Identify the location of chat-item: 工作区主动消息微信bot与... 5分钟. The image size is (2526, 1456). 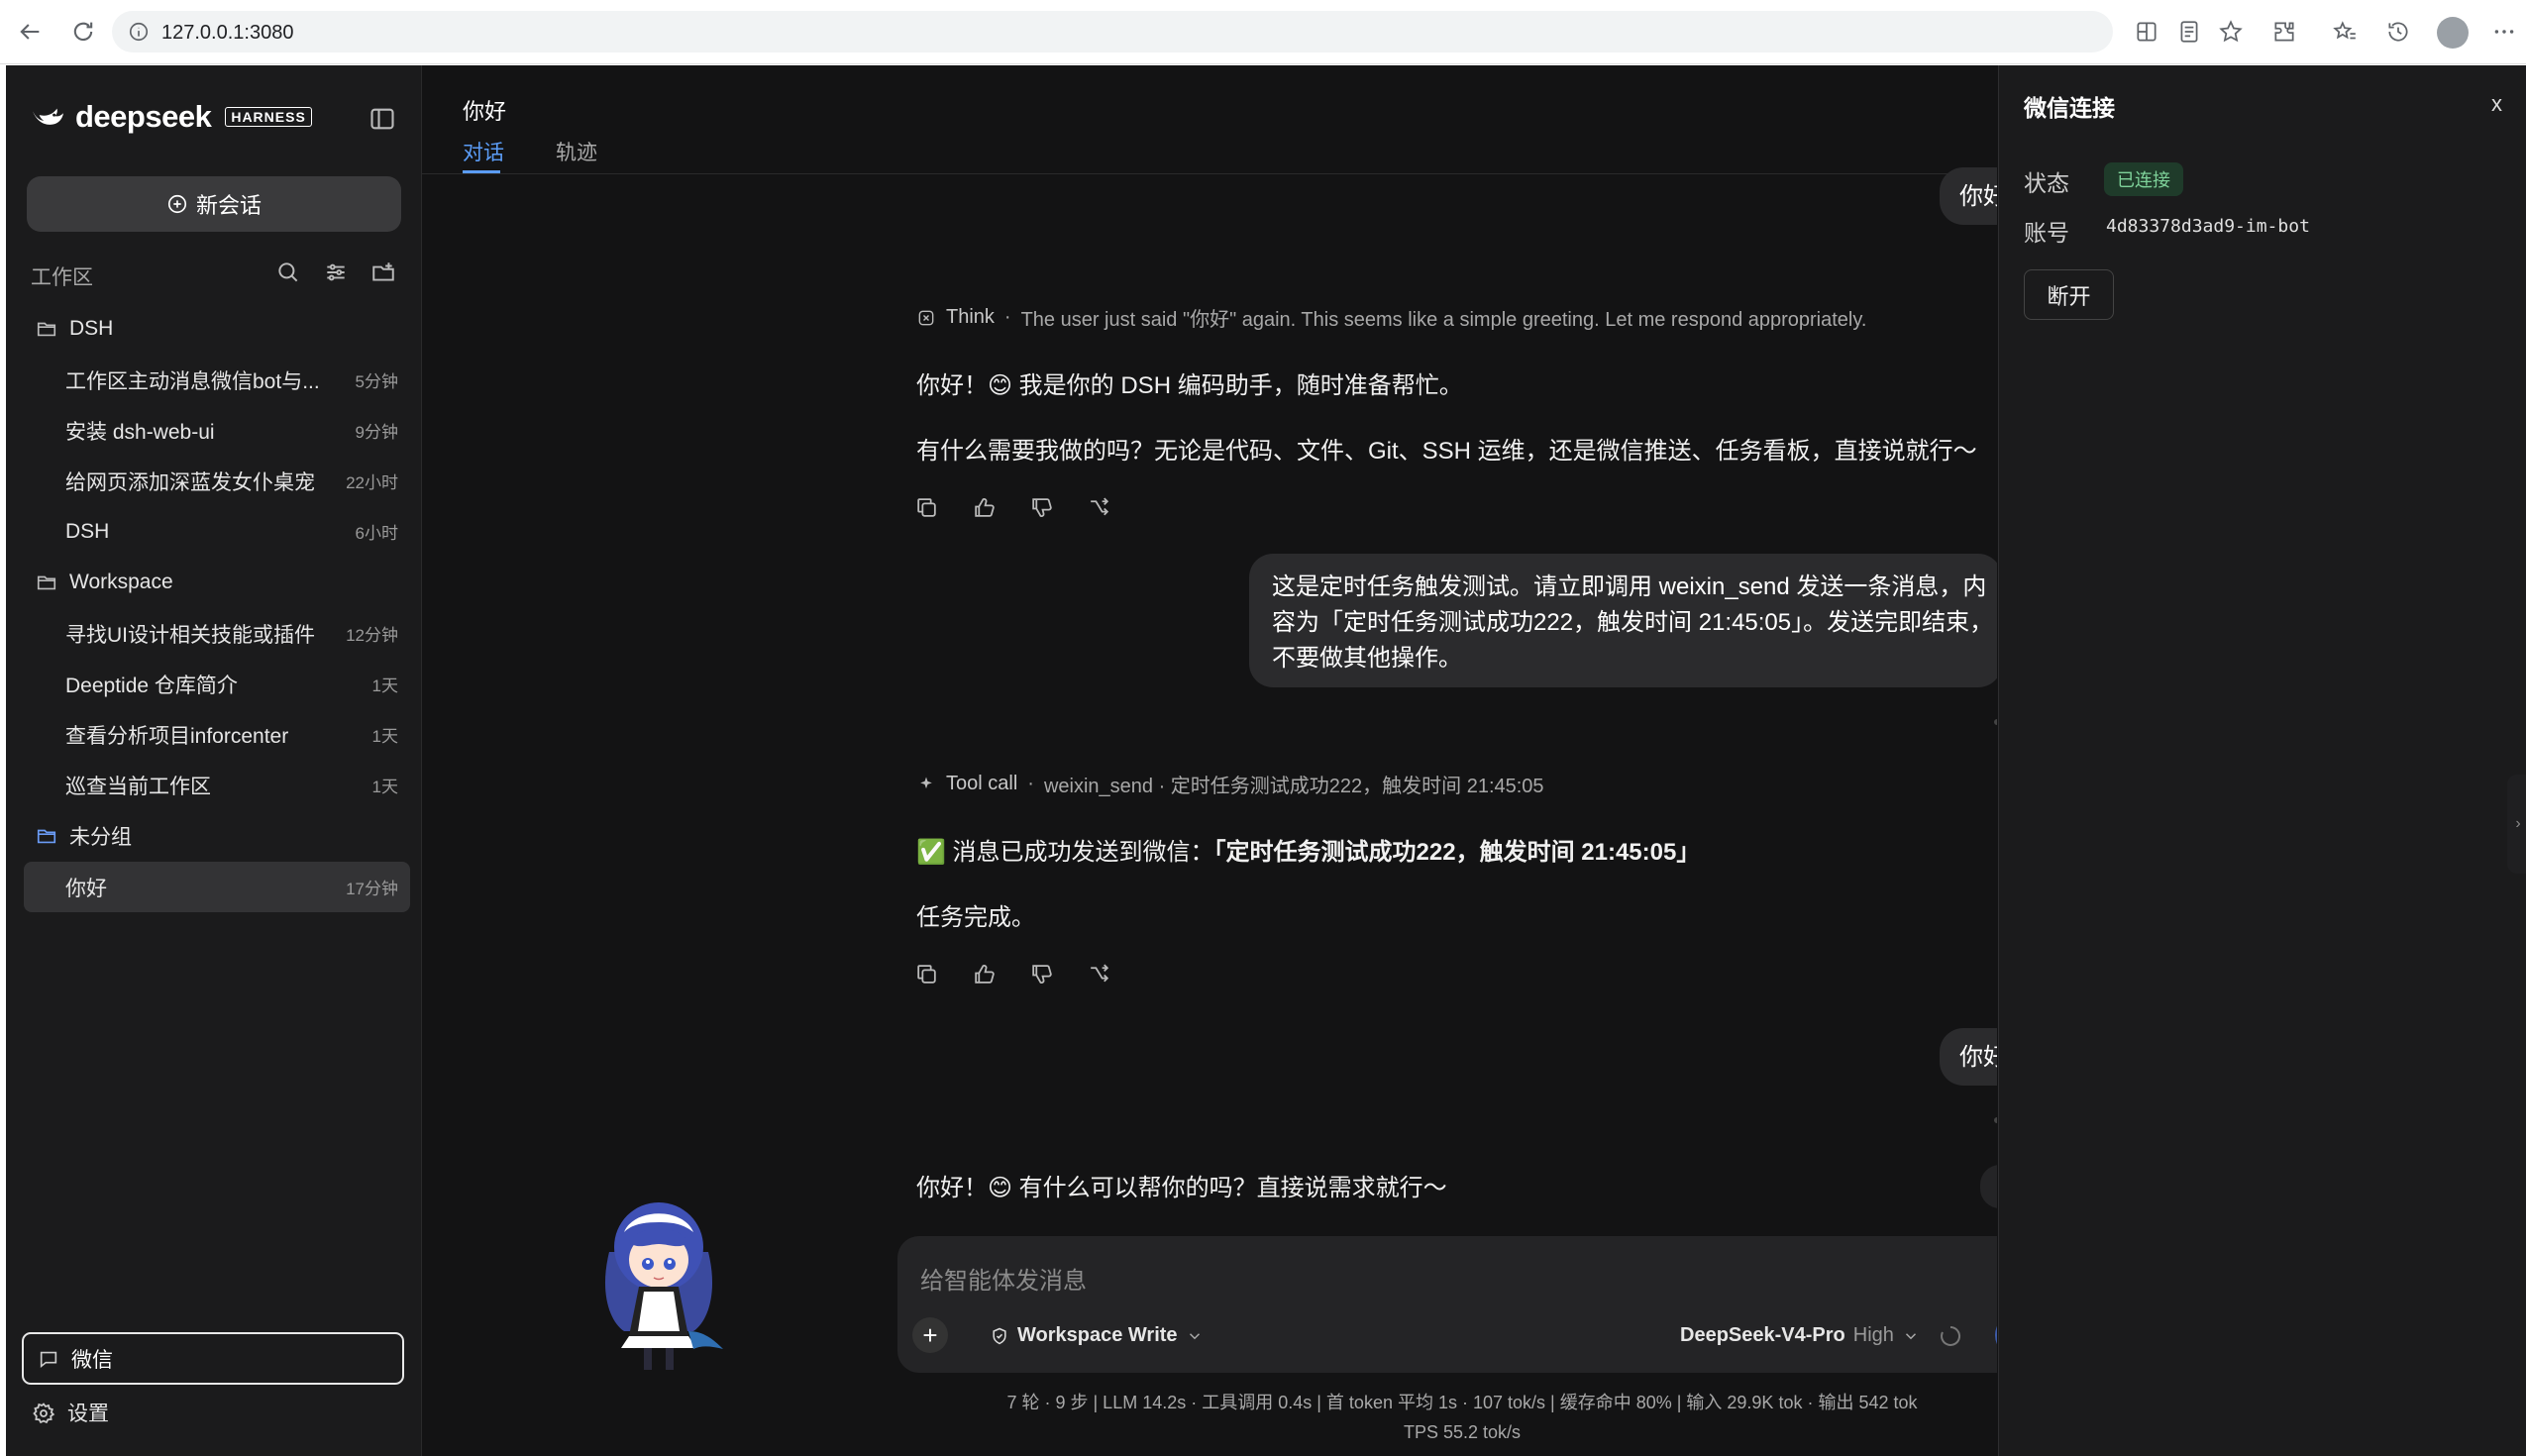
(217, 380).